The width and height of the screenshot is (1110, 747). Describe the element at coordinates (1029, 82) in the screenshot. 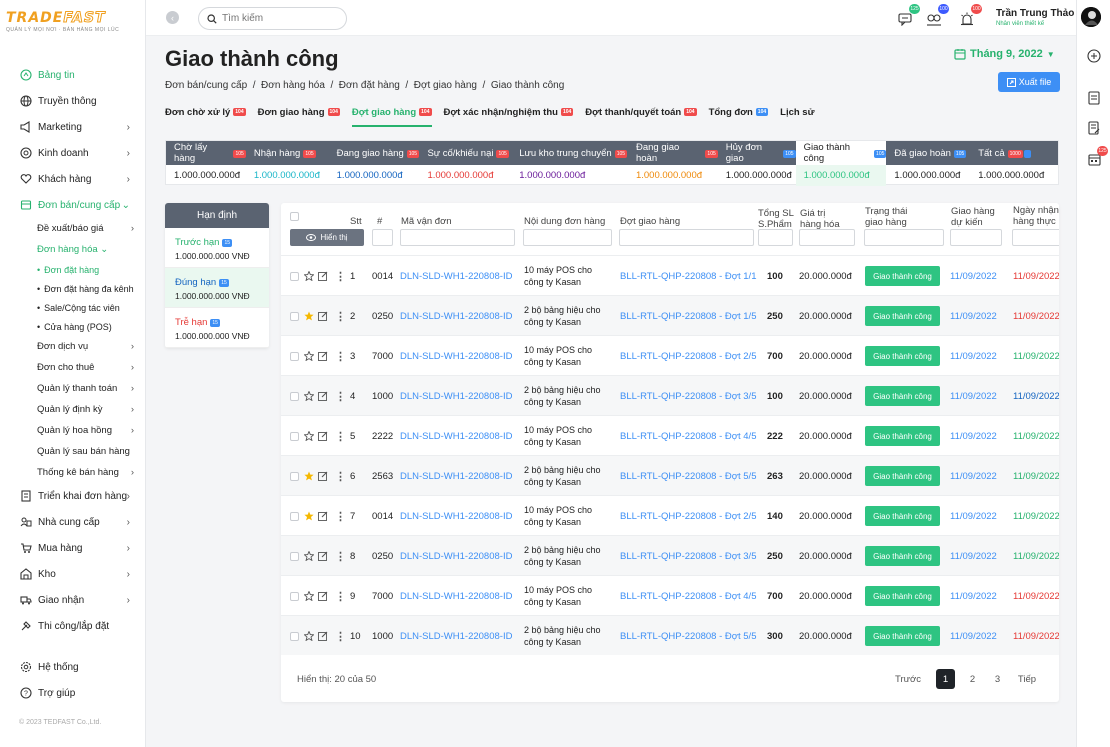

I see `export-button: Xuất file` at that location.